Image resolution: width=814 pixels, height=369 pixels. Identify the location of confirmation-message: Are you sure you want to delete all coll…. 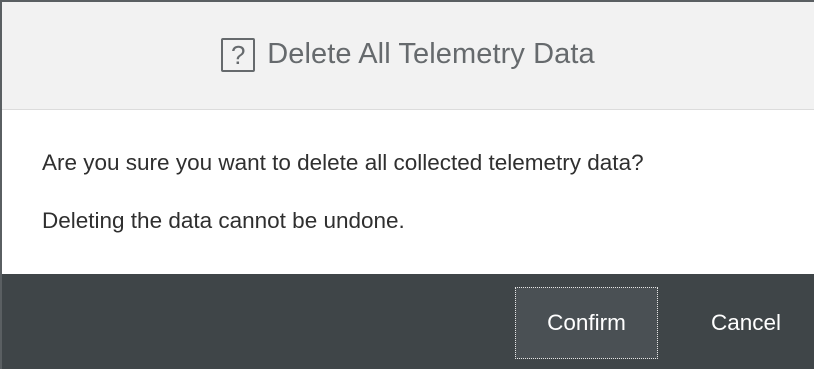
(343, 162).